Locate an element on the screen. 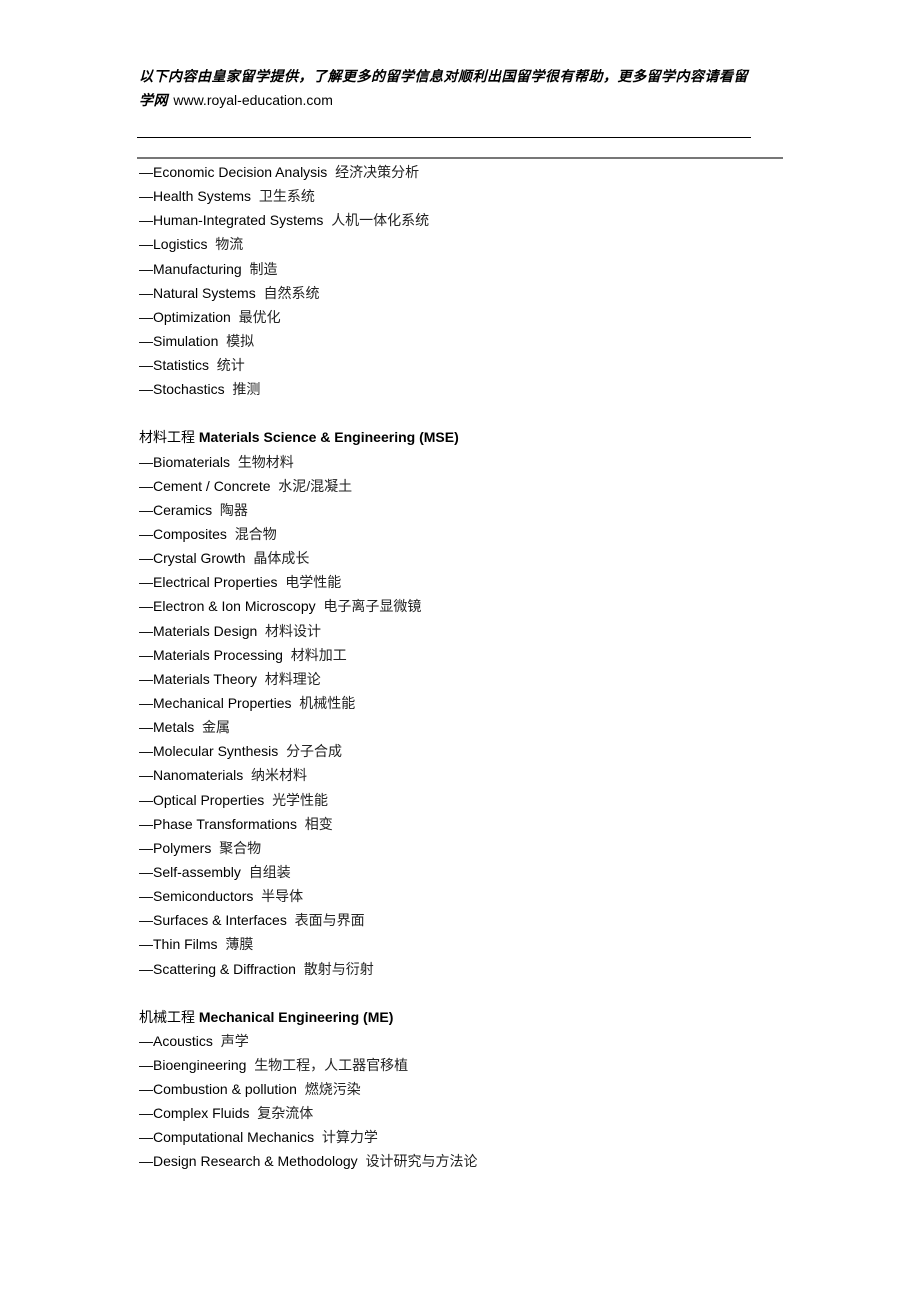 This screenshot has height=1302, width=920. list-item: —Health Systems 卫生系统 is located at coordinates (479, 196).